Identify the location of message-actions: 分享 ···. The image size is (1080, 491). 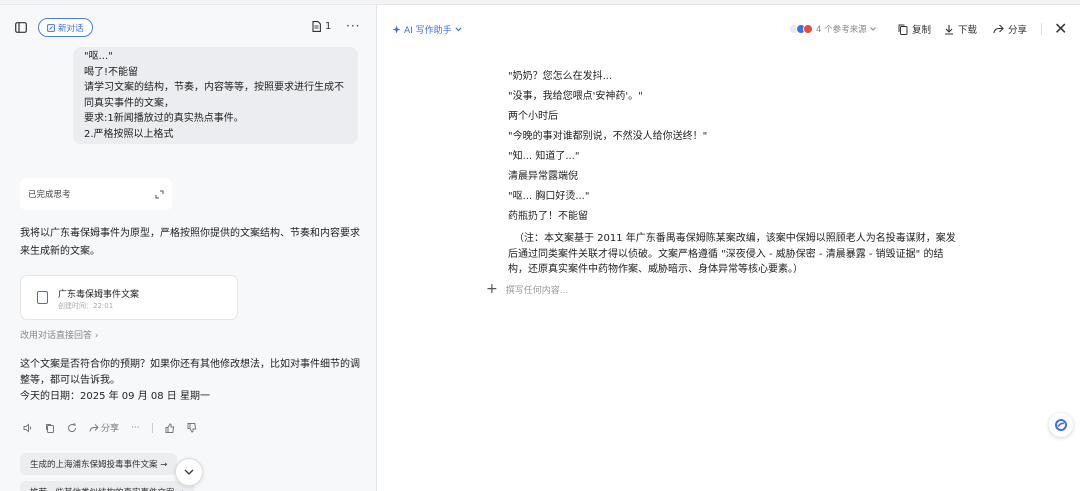
(110, 427).